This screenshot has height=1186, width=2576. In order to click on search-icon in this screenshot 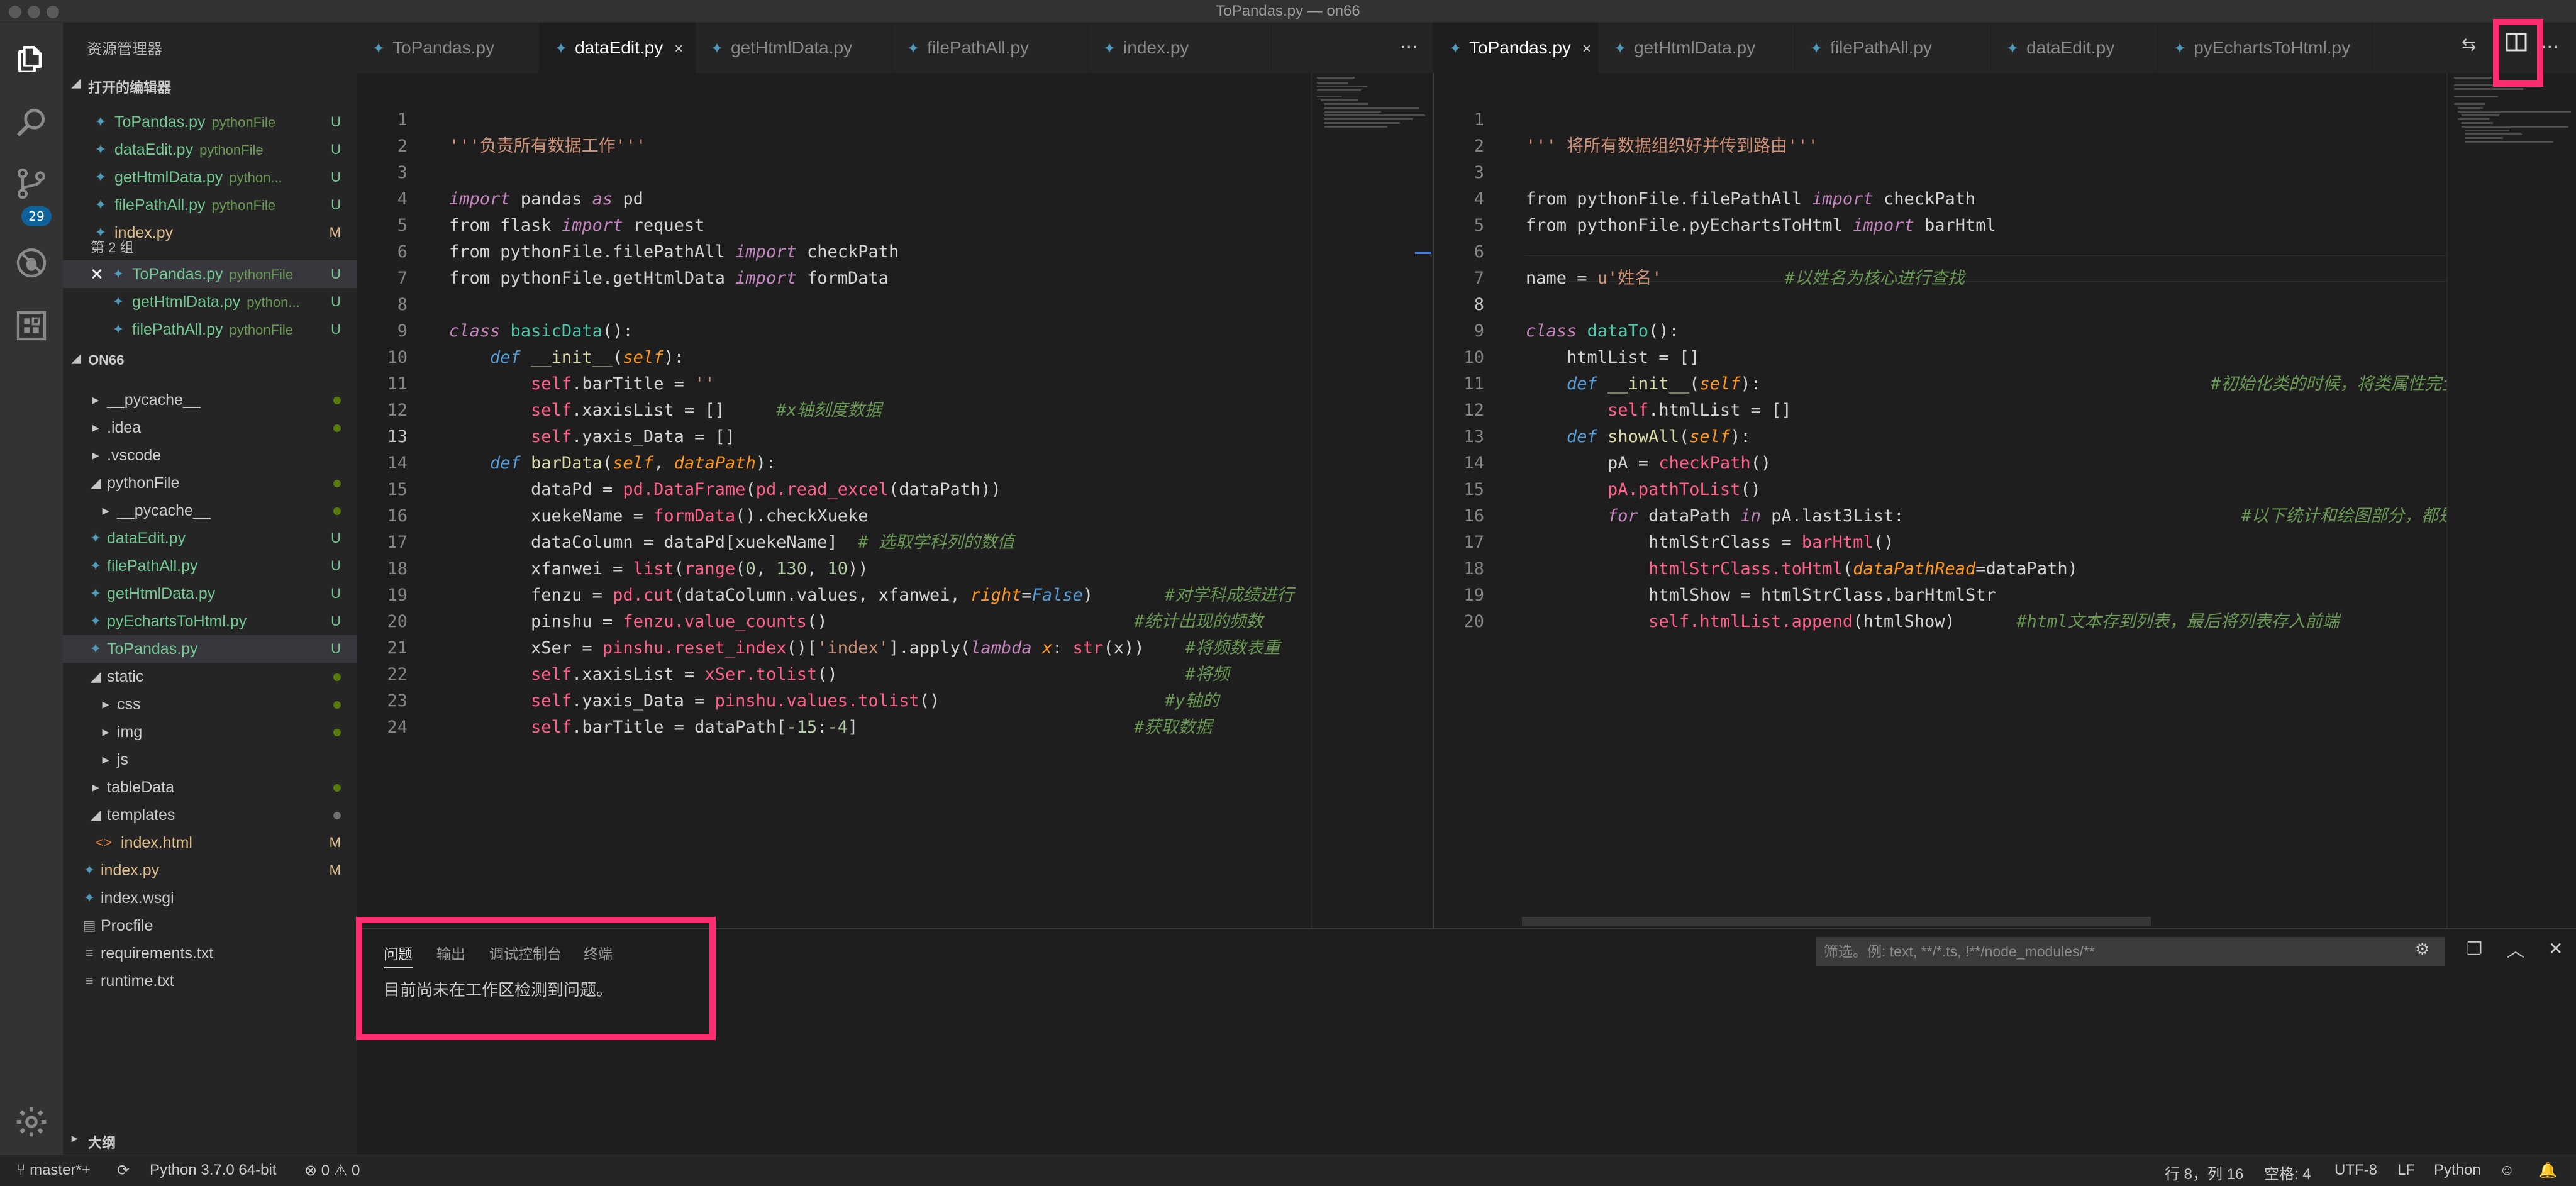, I will do `click(31, 122)`.